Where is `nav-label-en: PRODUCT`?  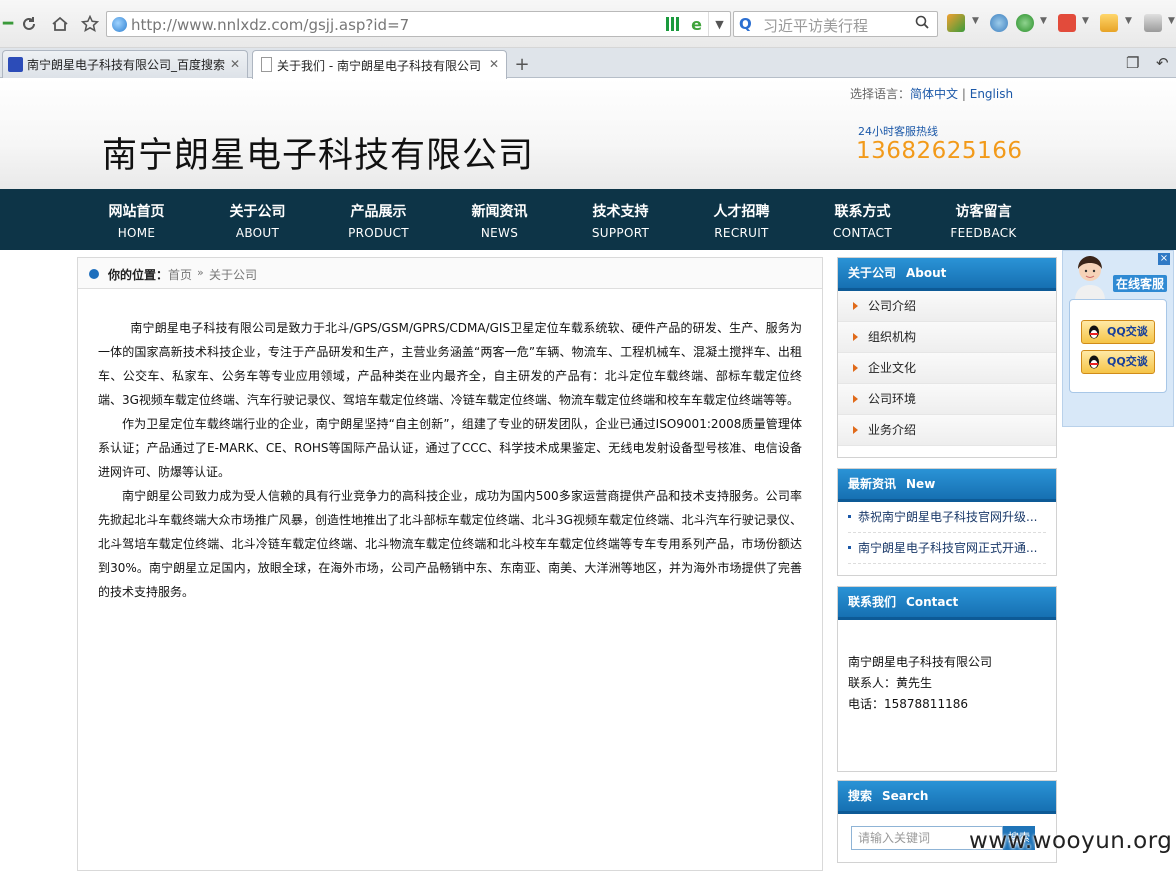
nav-label-en: PRODUCT is located at coordinates (378, 233).